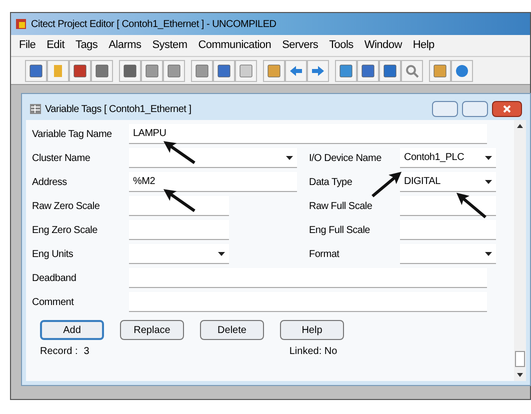 Image resolution: width=531 pixels, height=414 pixels. Describe the element at coordinates (324, 255) in the screenshot. I see `field-label: Format` at that location.